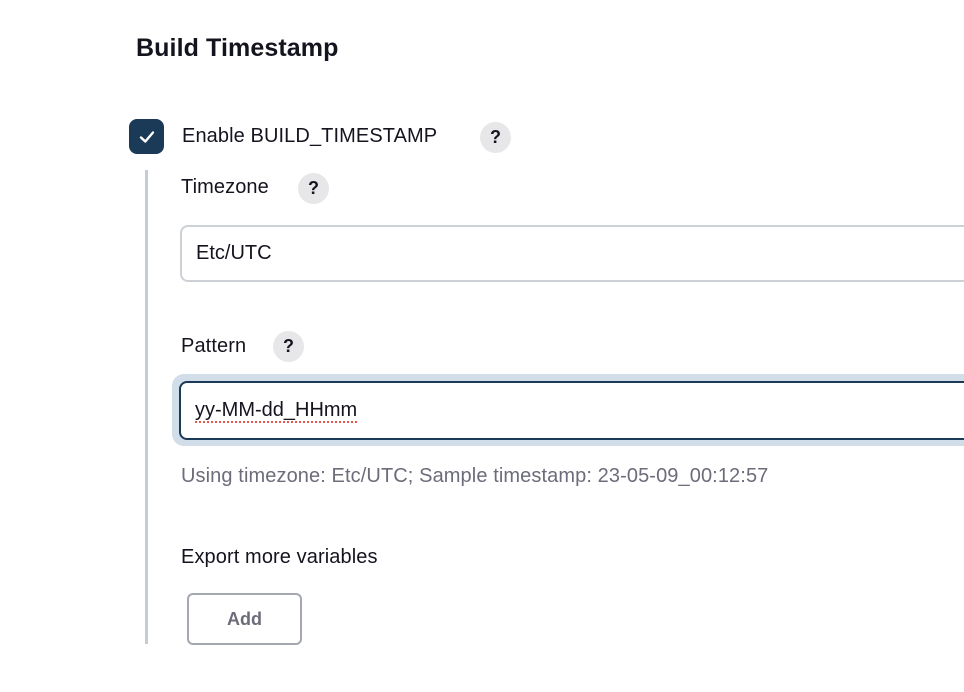 This screenshot has width=964, height=692. What do you see at coordinates (279, 557) in the screenshot?
I see `export-variables-label: Export more variables` at bounding box center [279, 557].